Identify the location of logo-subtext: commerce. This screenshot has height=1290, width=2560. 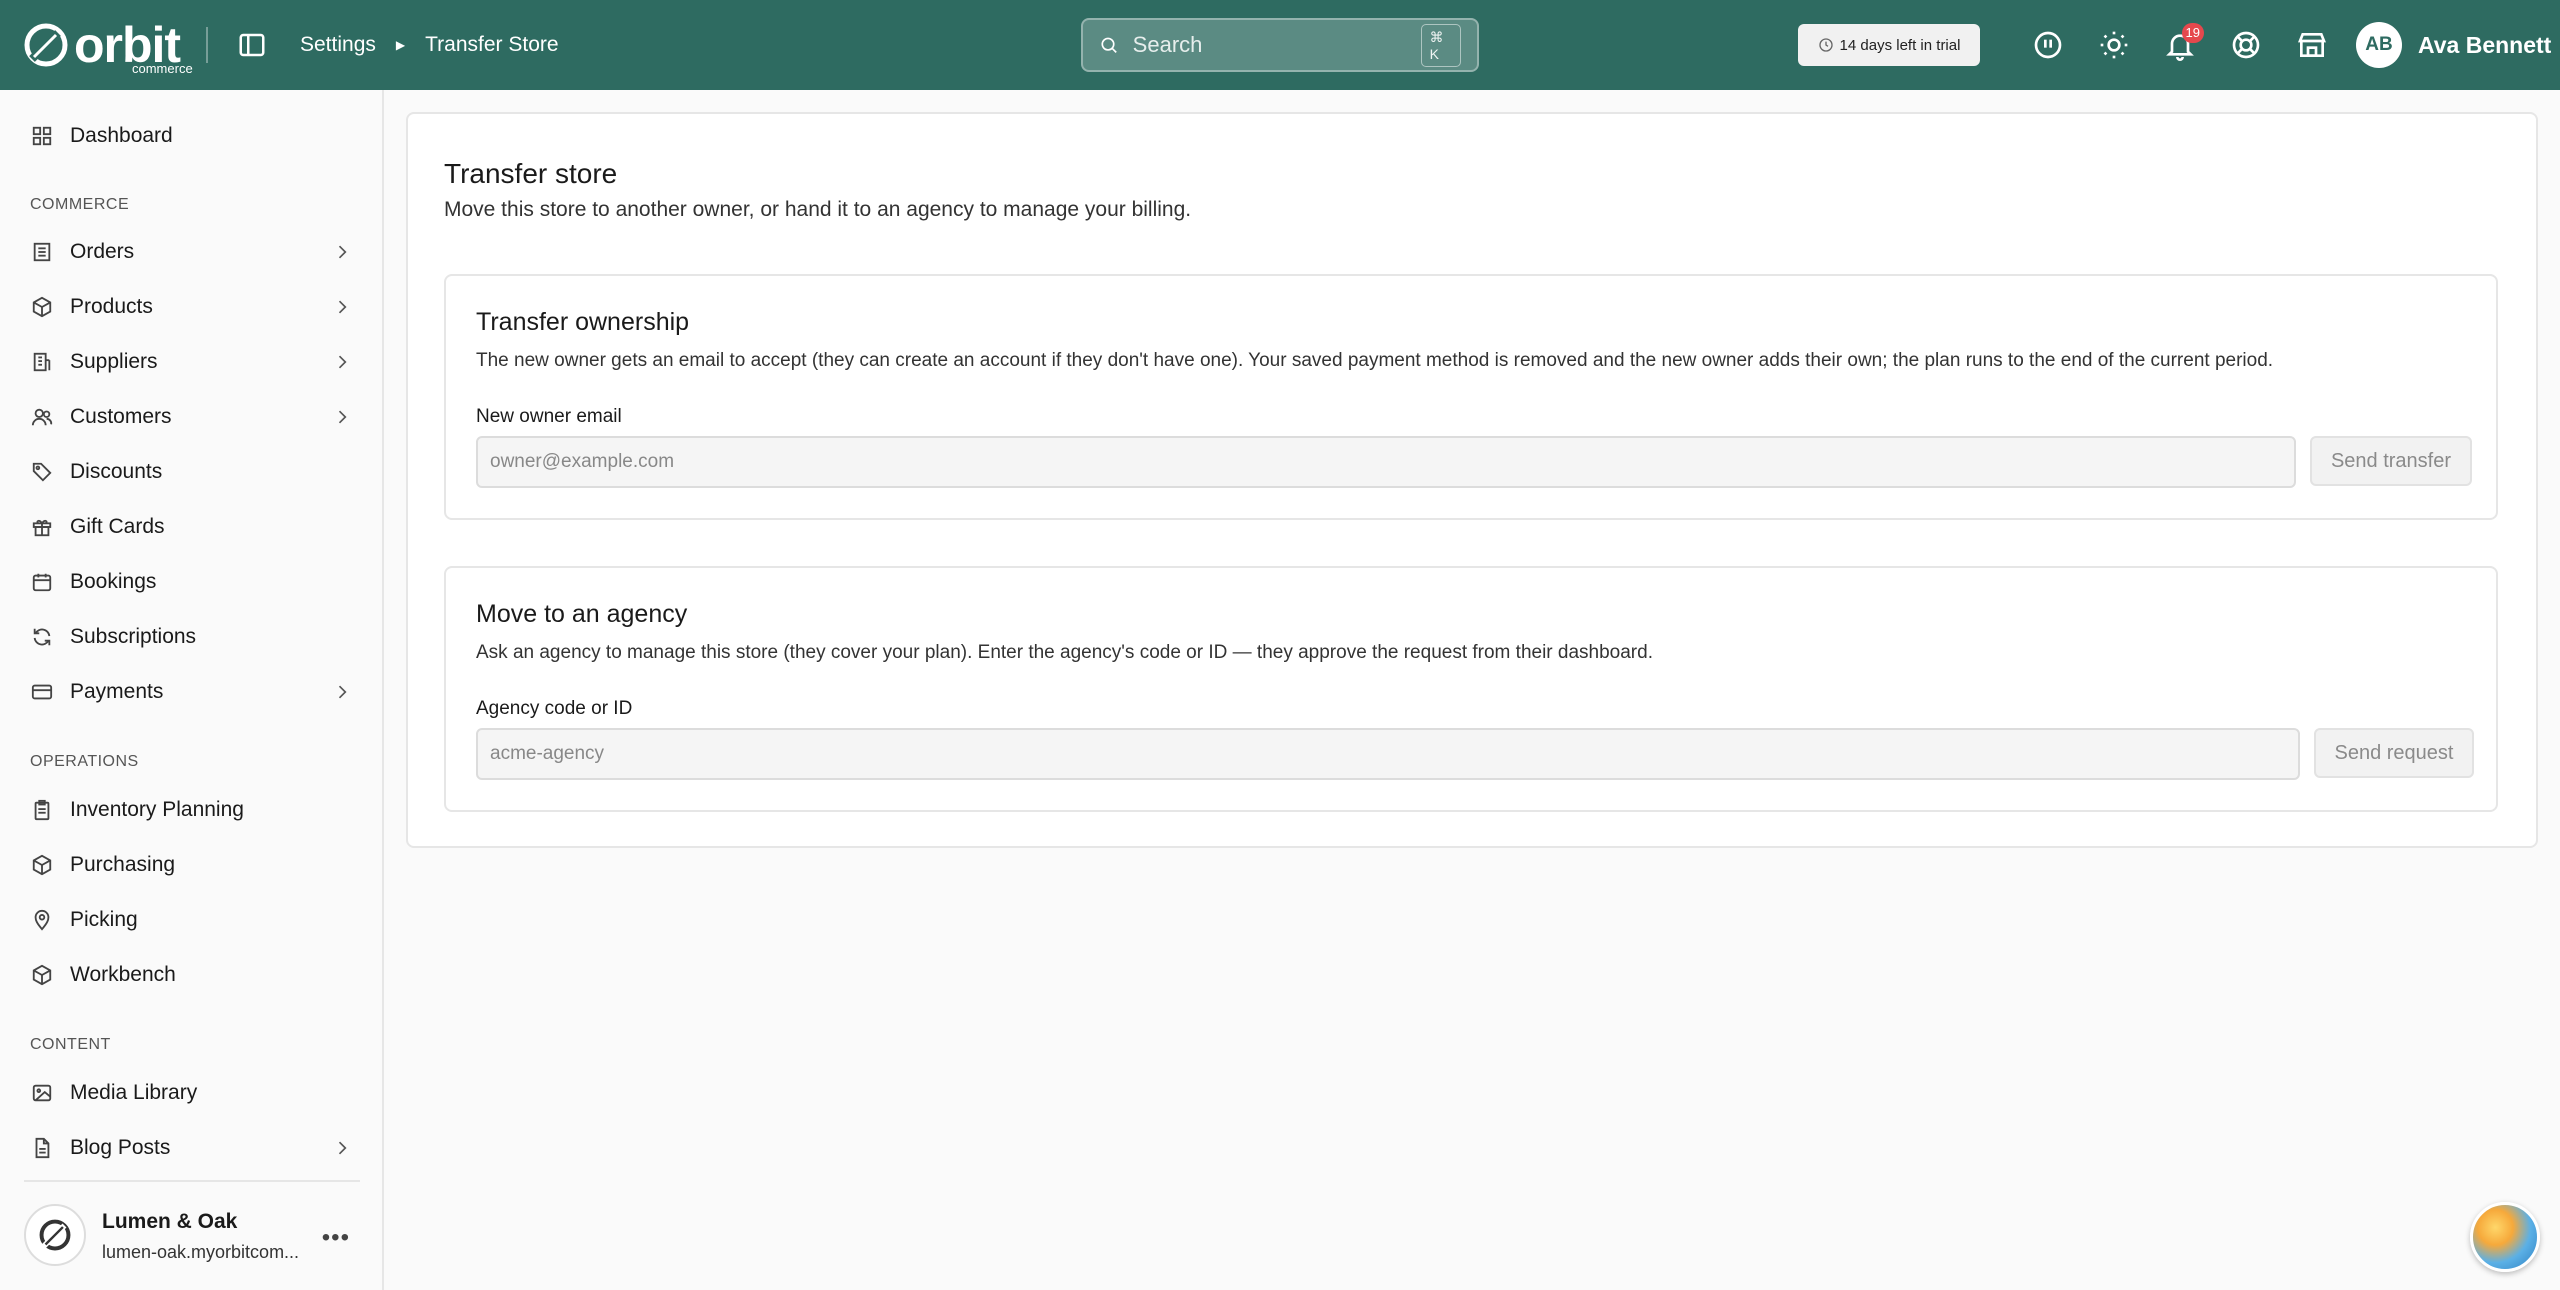
(162, 68).